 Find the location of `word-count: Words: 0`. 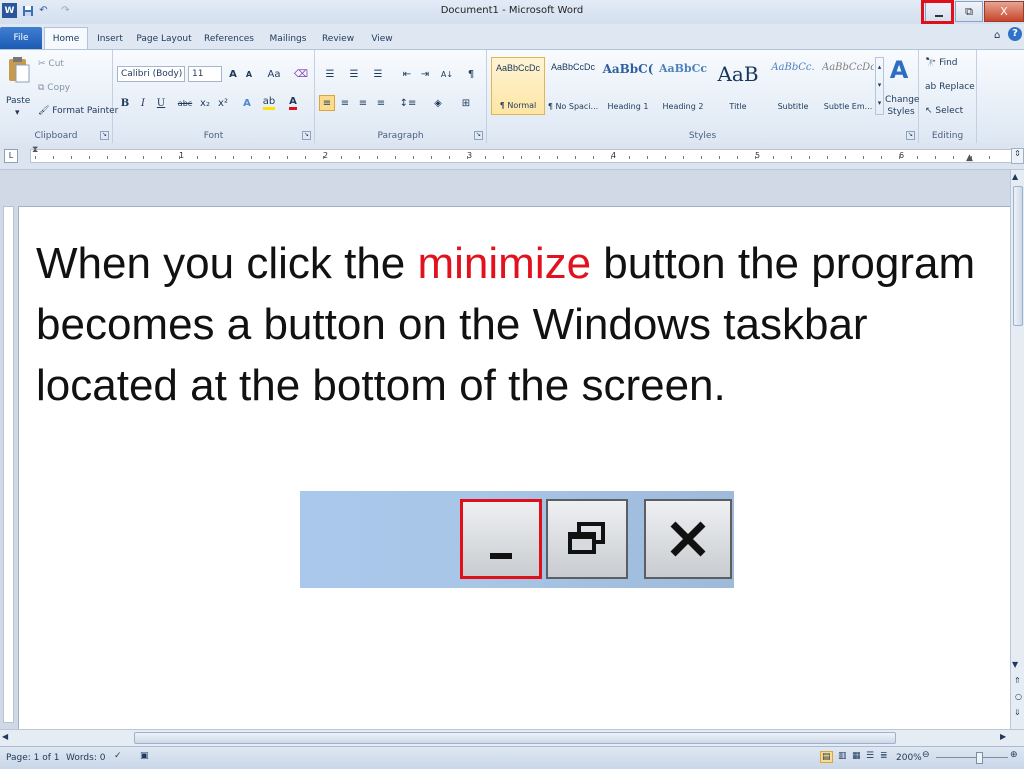

word-count: Words: 0 is located at coordinates (85, 758).